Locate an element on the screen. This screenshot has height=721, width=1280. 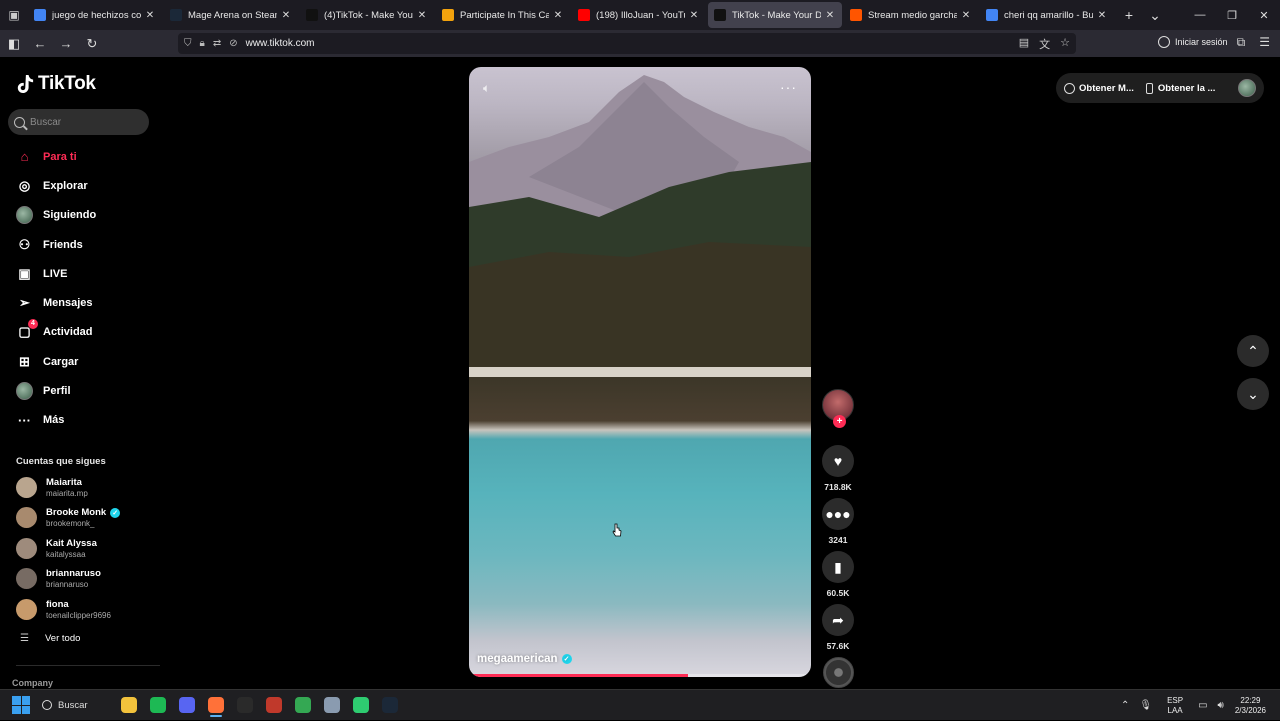
tracking-icon: ⊘ is located at coordinates (233, 43).